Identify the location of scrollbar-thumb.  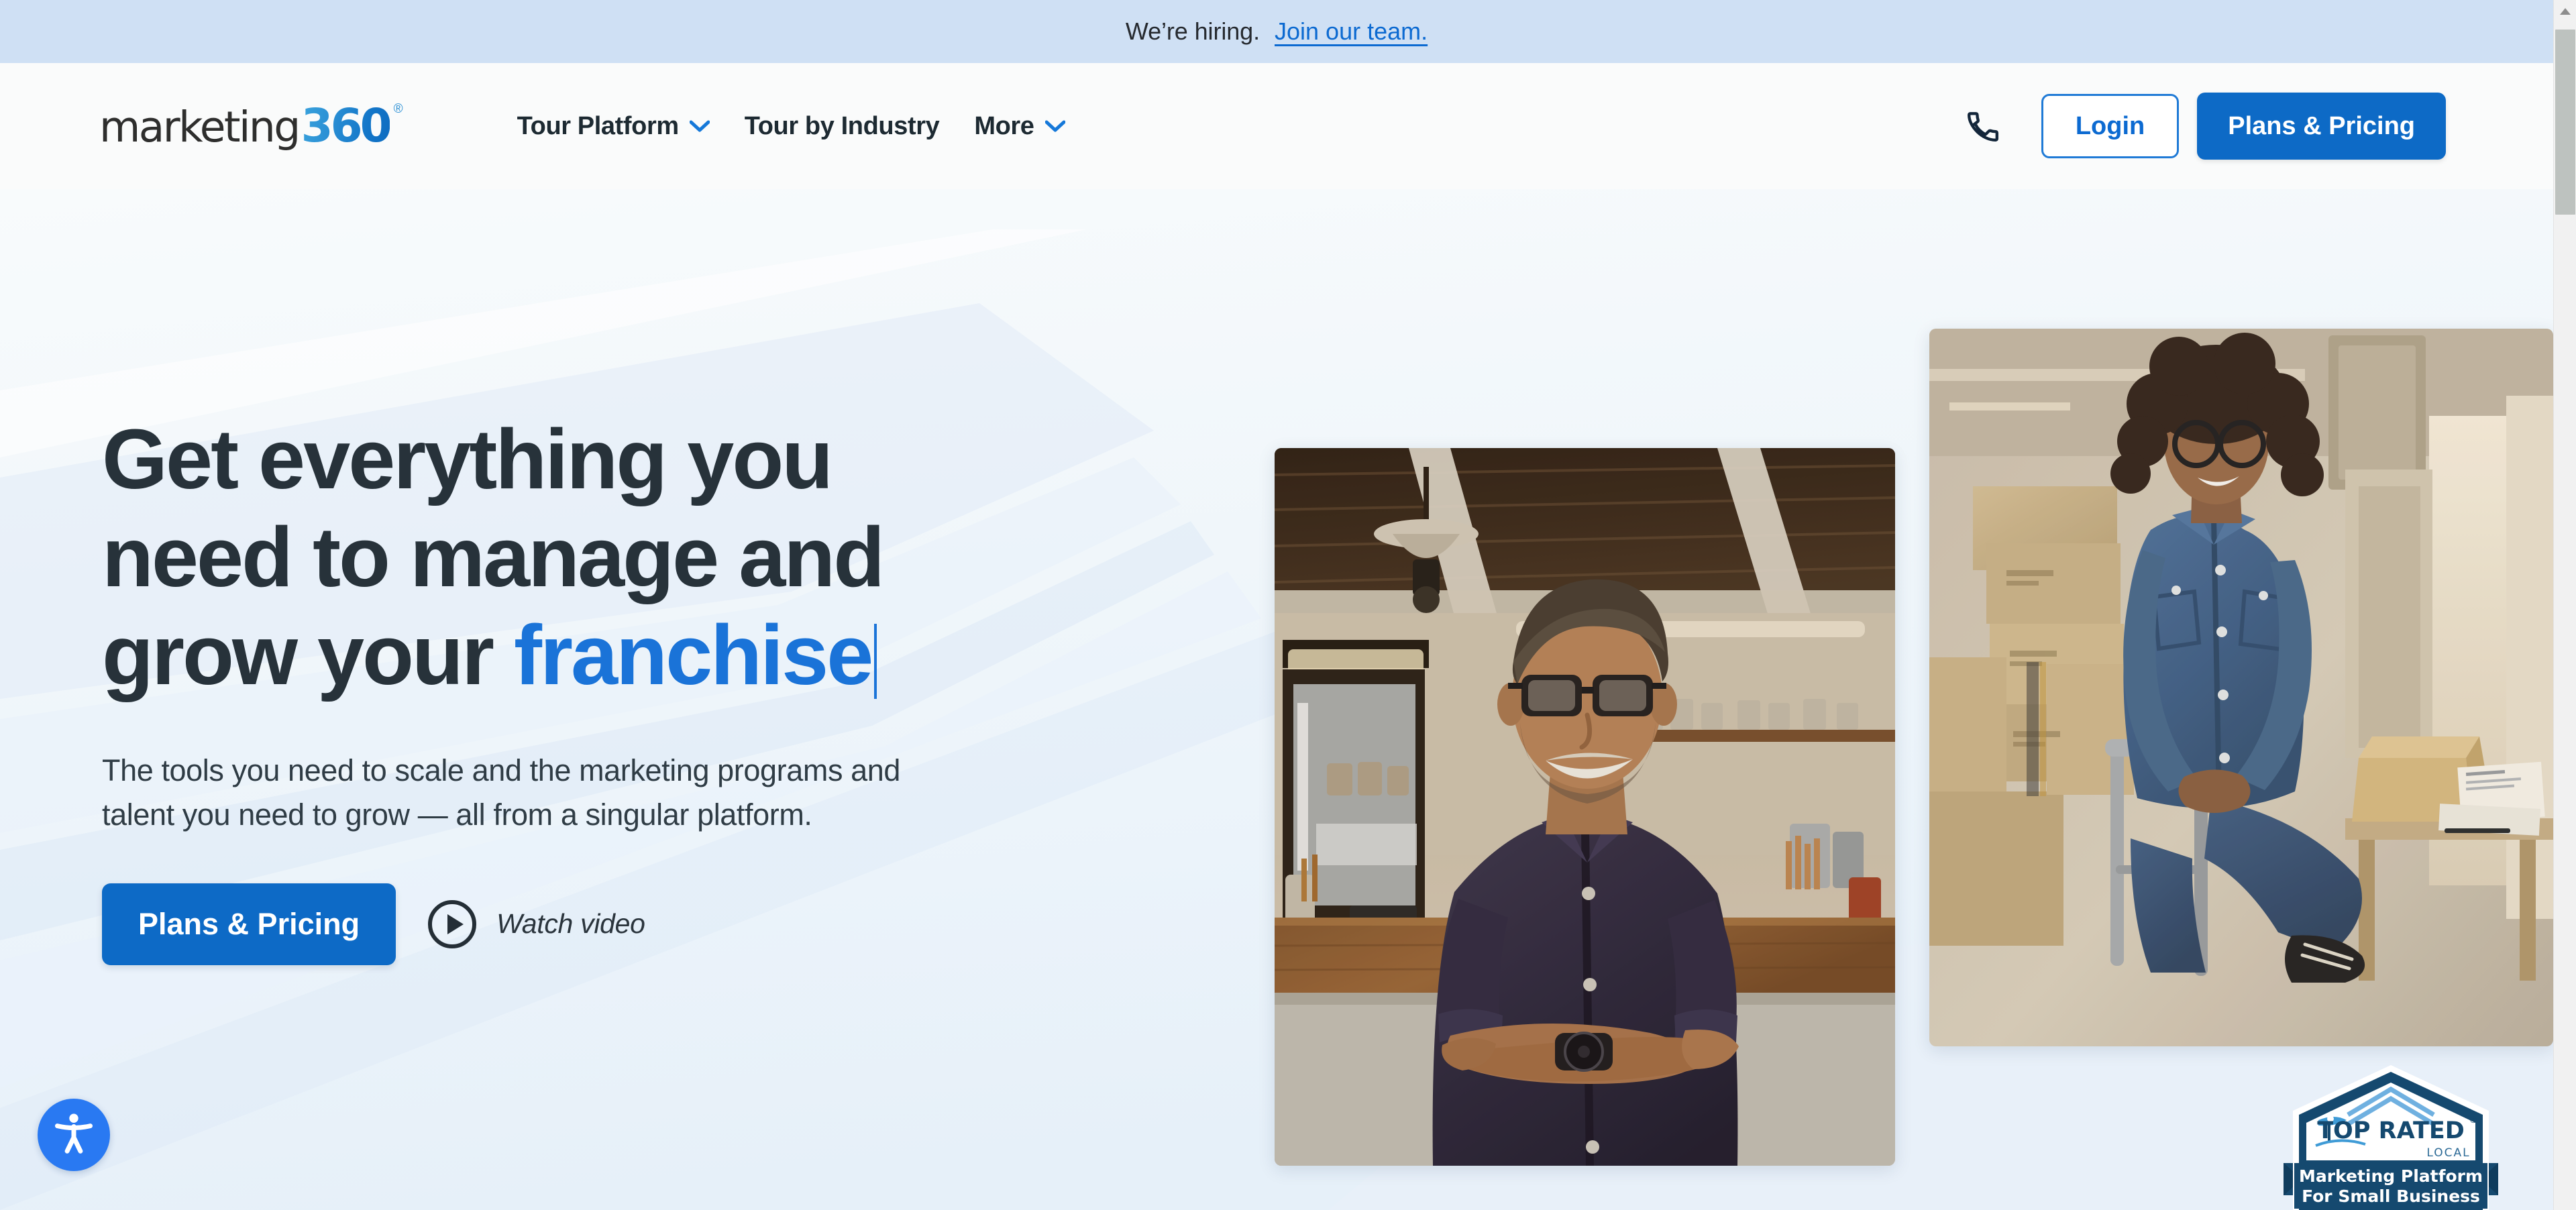
(2565, 123).